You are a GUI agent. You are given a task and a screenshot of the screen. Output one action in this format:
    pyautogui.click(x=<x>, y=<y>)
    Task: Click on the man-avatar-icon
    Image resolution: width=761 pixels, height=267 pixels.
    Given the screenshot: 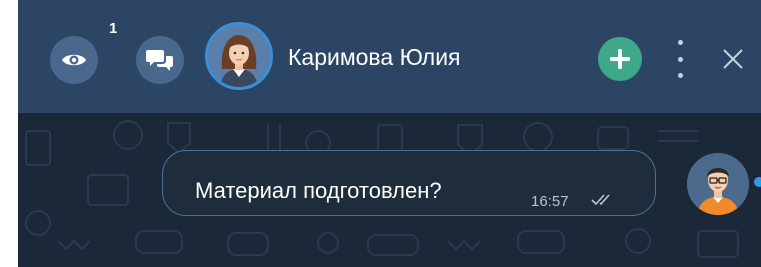 What is the action you would take?
    pyautogui.click(x=718, y=184)
    